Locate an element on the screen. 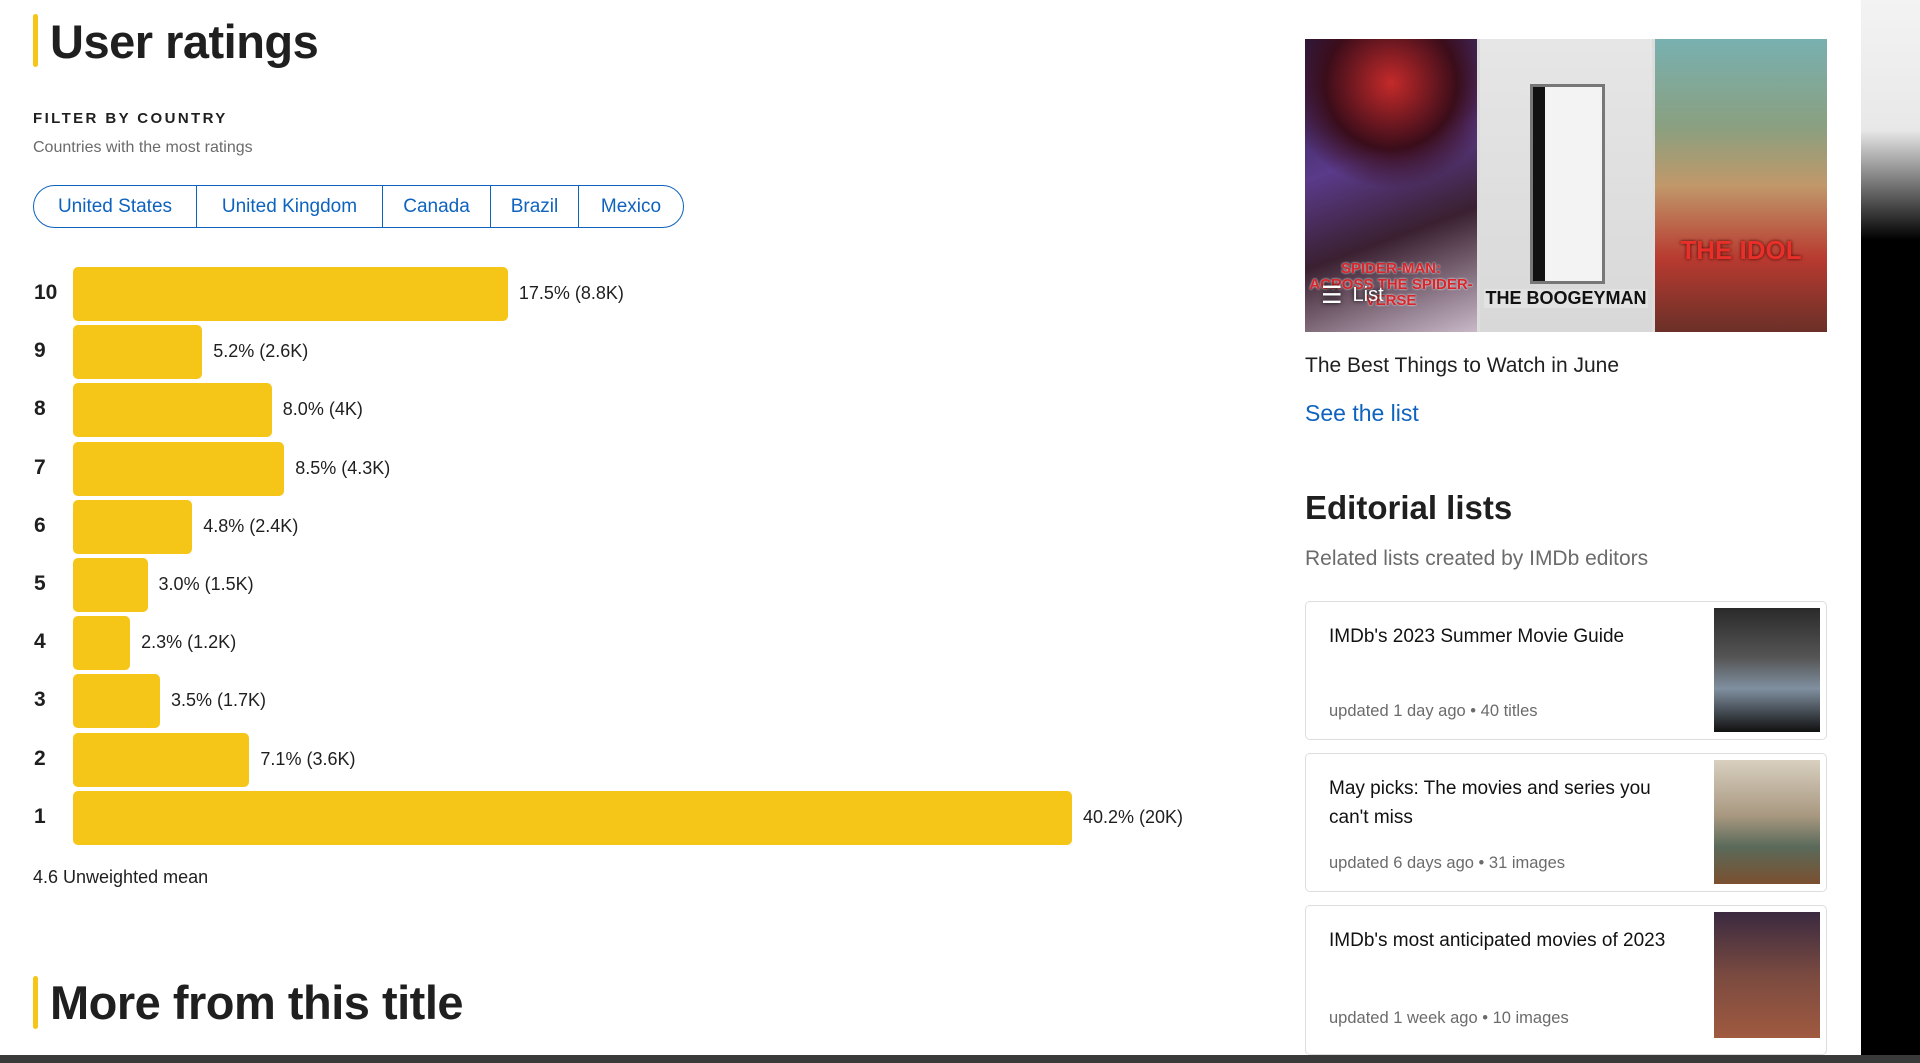 Image resolution: width=1920 pixels, height=1063 pixels. bar-value-label: 5.2% (2.6K) is located at coordinates (261, 351).